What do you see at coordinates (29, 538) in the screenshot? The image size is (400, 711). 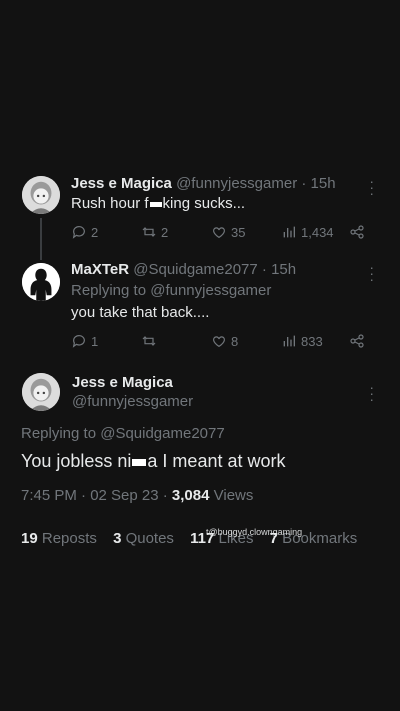 I see `reposts-count: 19` at bounding box center [29, 538].